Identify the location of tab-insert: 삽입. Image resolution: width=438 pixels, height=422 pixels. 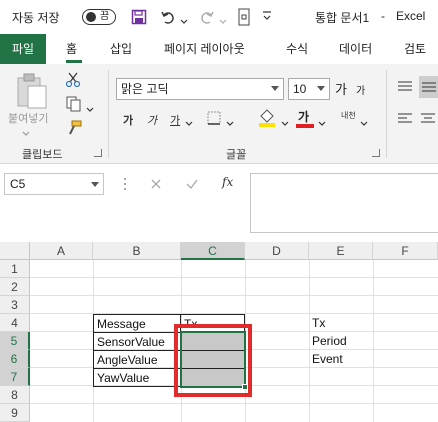
(121, 49).